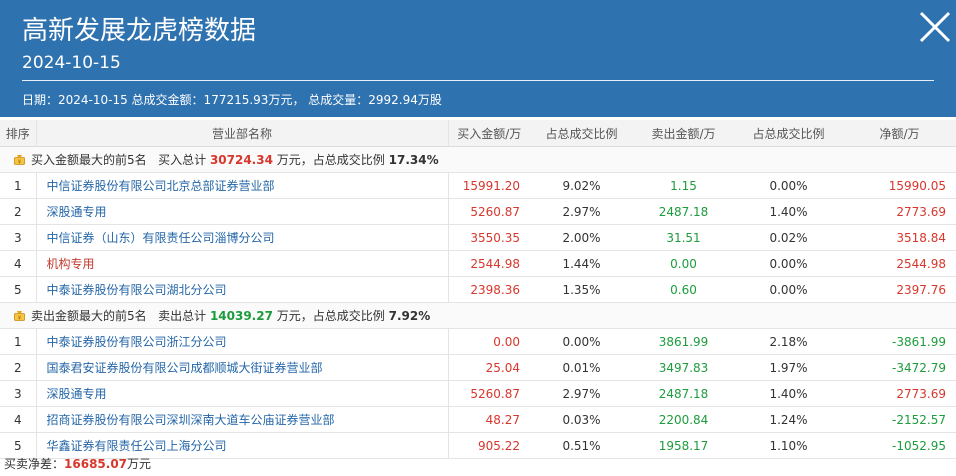 The height and width of the screenshot is (476, 956). I want to click on net-amount: -1052.95, so click(899, 445).